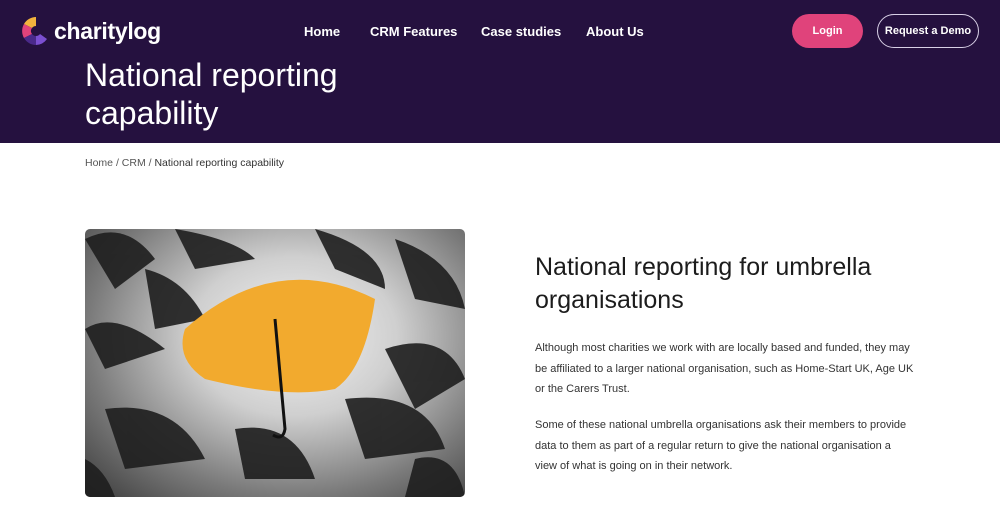 This screenshot has height=525, width=1000. Describe the element at coordinates (827, 31) in the screenshot. I see `login-button: Login` at that location.